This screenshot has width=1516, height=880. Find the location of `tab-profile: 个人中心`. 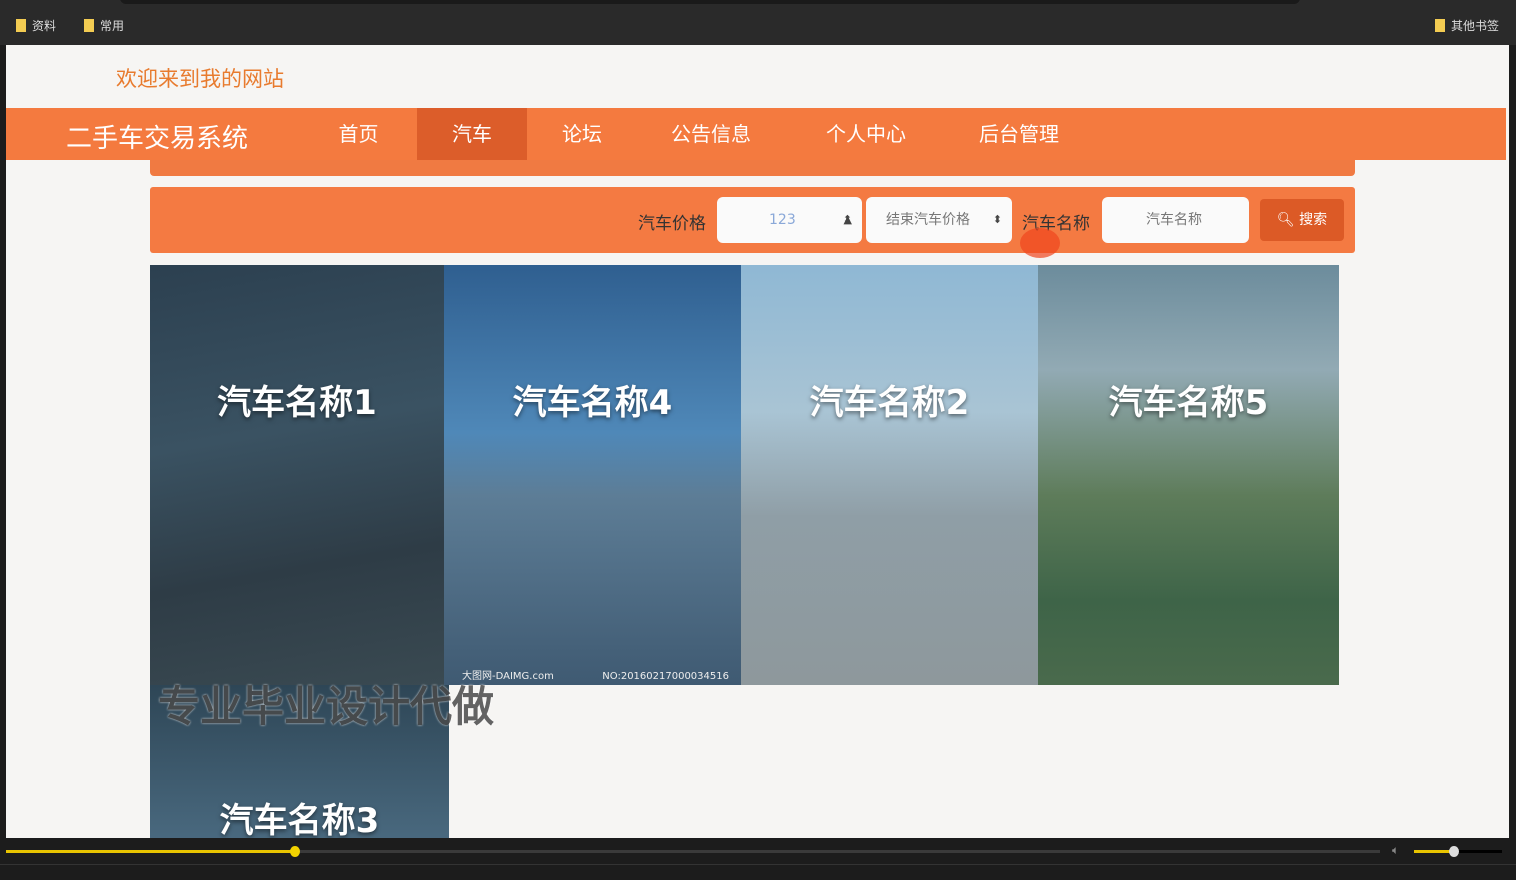

tab-profile: 个人中心 is located at coordinates (866, 134).